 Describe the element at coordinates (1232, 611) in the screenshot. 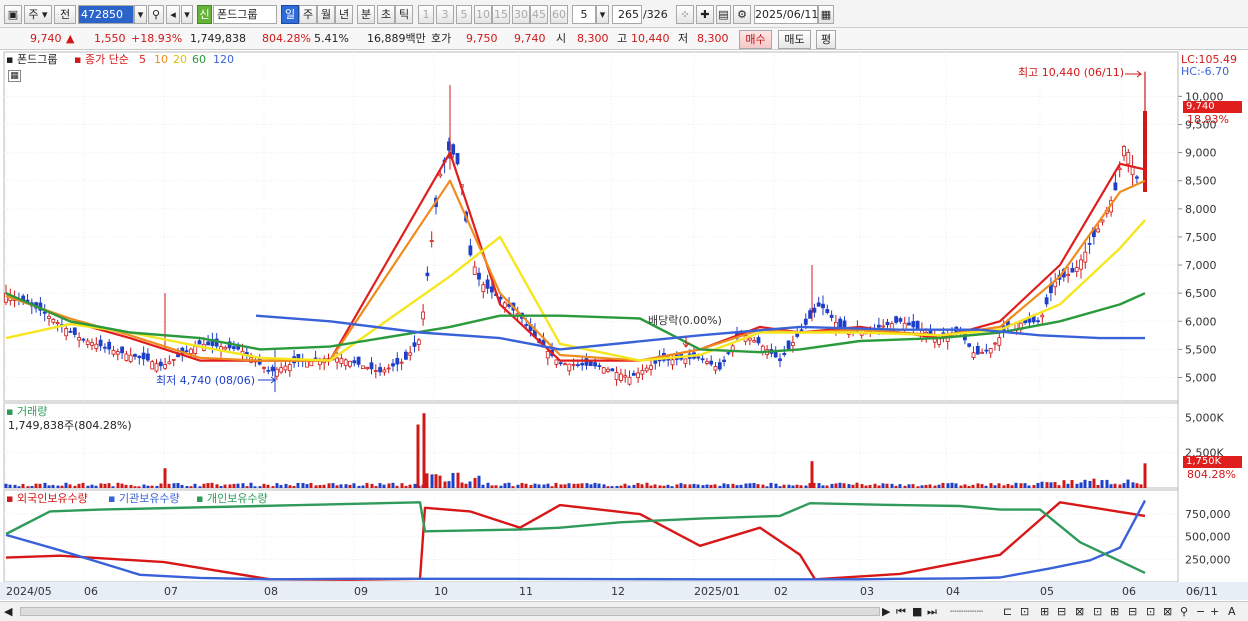

I see `font-size-icon: A` at that location.